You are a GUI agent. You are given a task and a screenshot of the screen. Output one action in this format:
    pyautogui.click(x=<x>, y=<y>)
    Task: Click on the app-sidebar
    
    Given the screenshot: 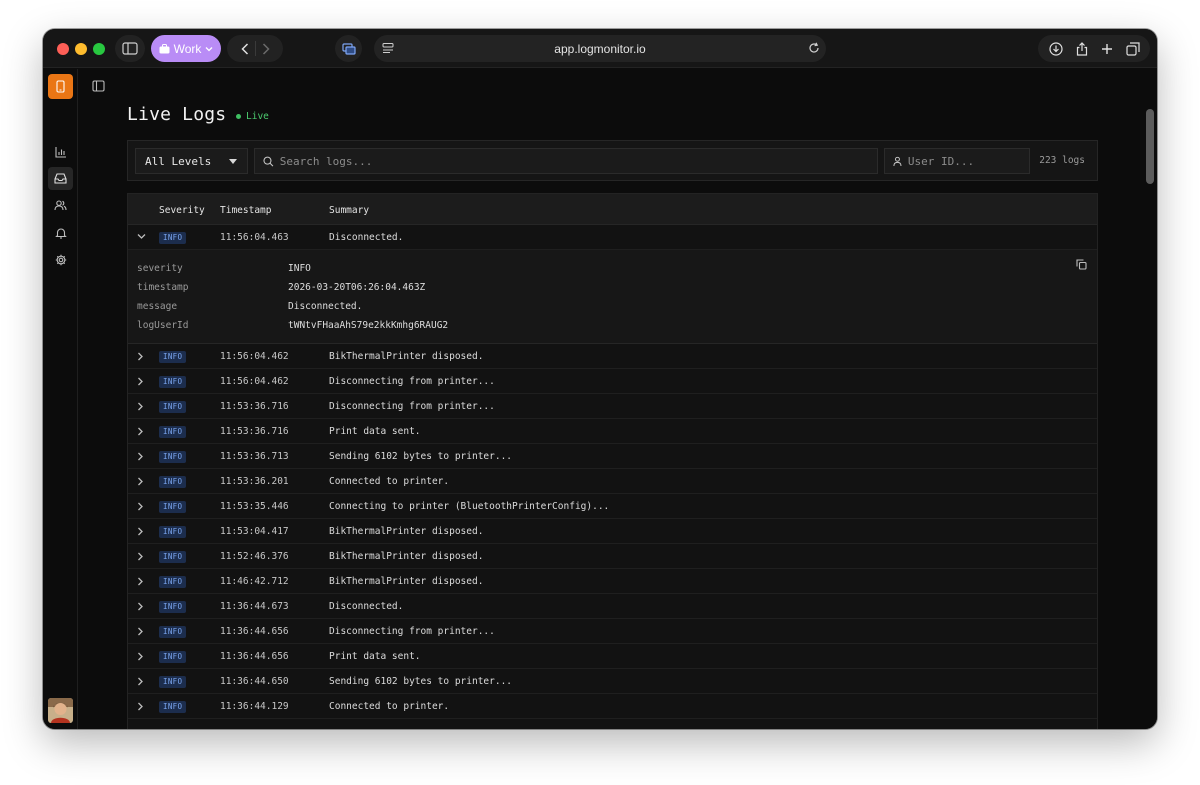 What is the action you would take?
    pyautogui.click(x=60, y=399)
    